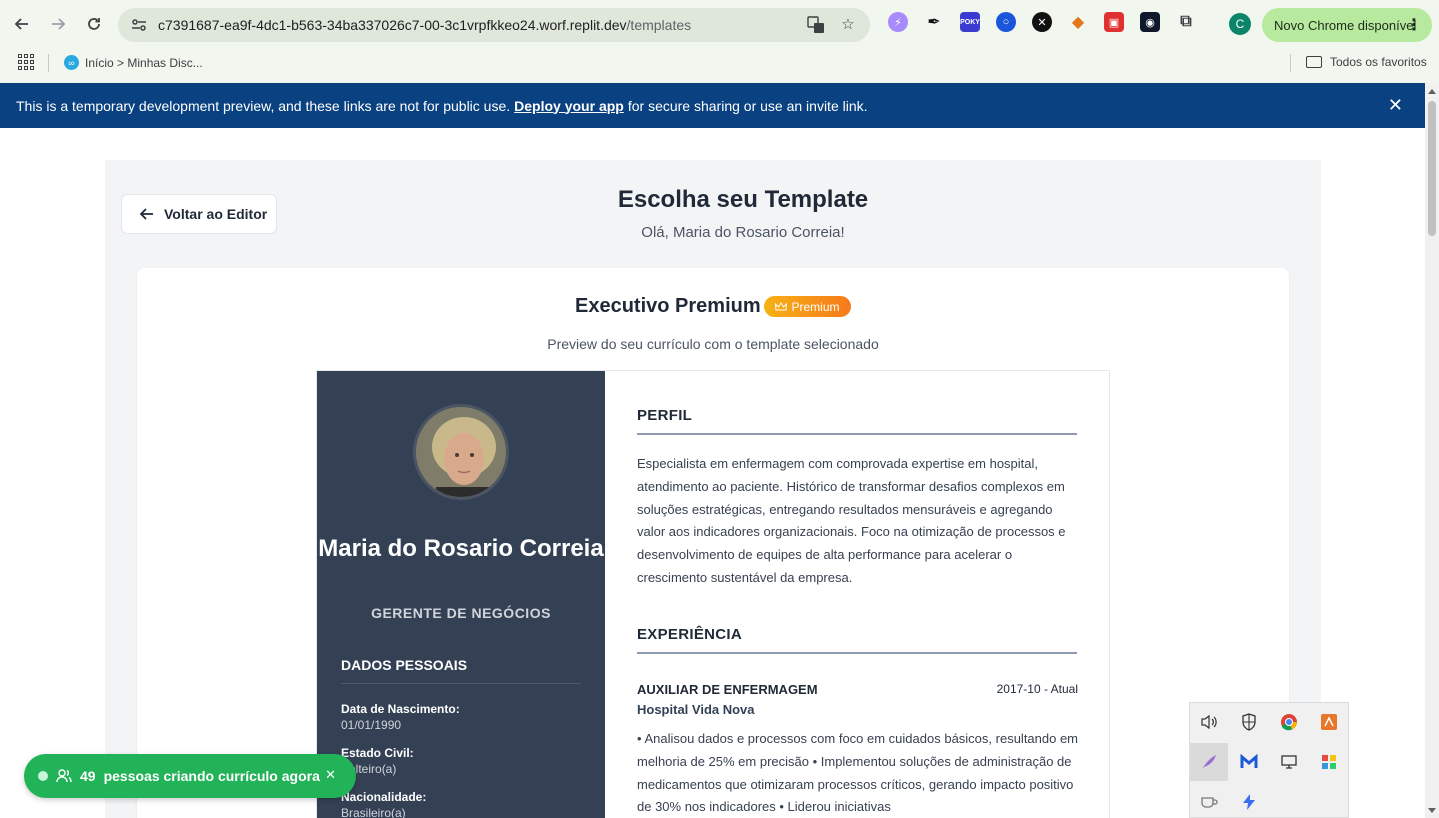 This screenshot has height=818, width=1439. Describe the element at coordinates (1432, 91) in the screenshot. I see `scroll-up-arrow-icon` at that location.